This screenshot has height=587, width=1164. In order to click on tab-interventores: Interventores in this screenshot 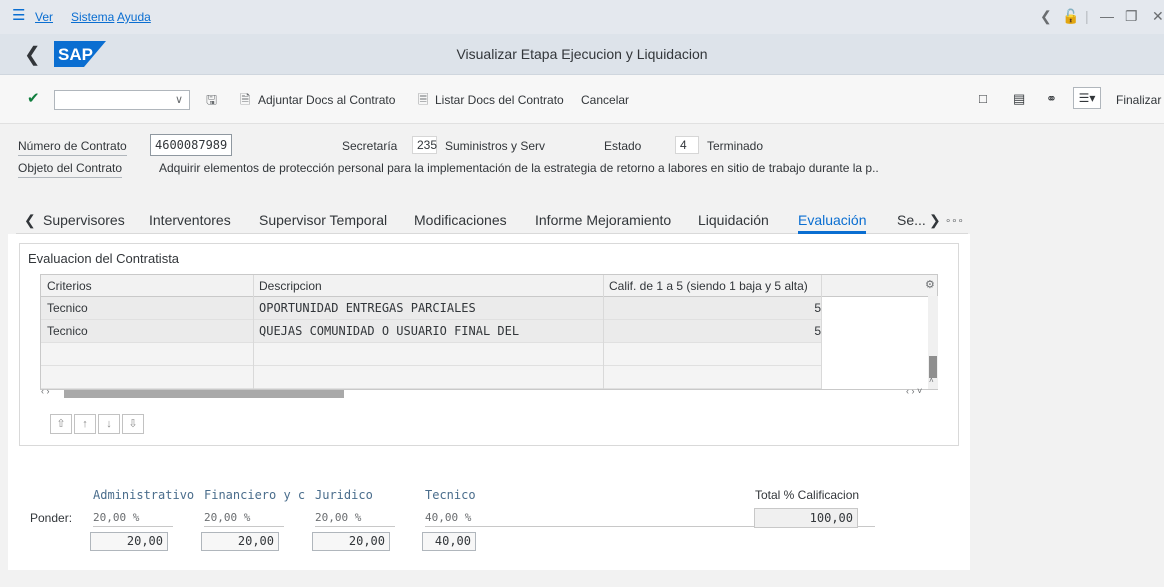, I will do `click(190, 220)`.